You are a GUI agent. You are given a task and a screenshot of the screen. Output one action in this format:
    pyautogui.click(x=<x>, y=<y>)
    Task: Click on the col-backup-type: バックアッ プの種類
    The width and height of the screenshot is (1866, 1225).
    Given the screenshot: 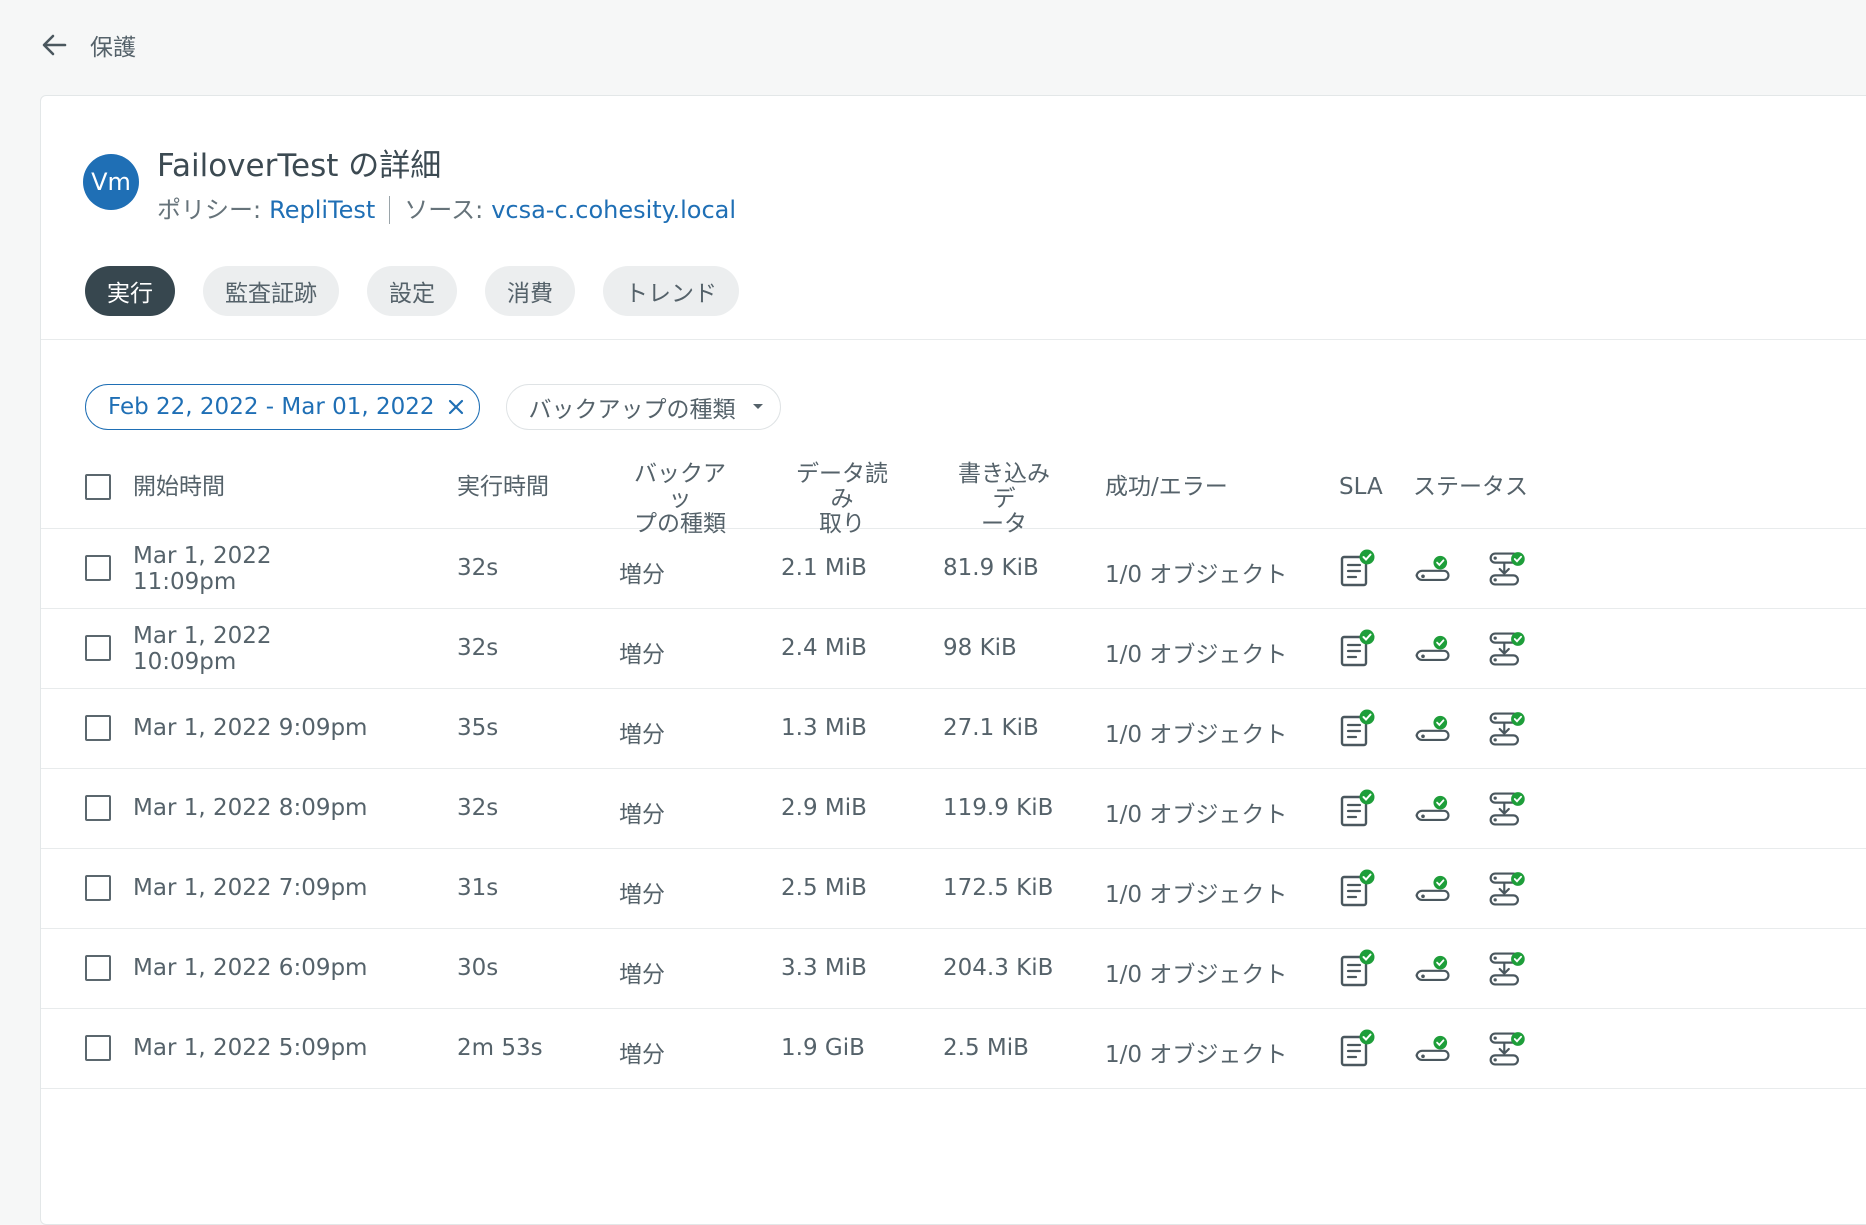 What is the action you would take?
    pyautogui.click(x=680, y=499)
    